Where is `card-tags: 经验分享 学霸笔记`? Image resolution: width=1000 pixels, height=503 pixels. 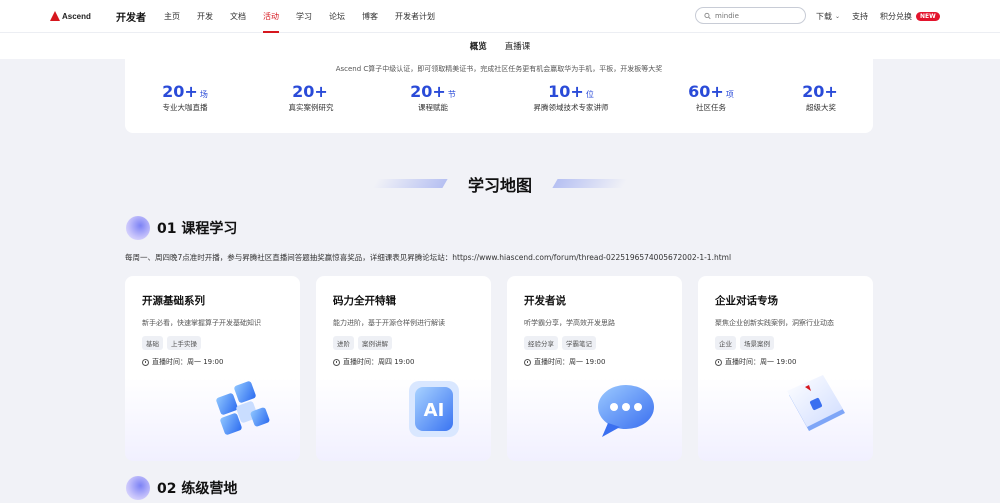
card-tags: 经验分享 学霸笔记 is located at coordinates (562, 343).